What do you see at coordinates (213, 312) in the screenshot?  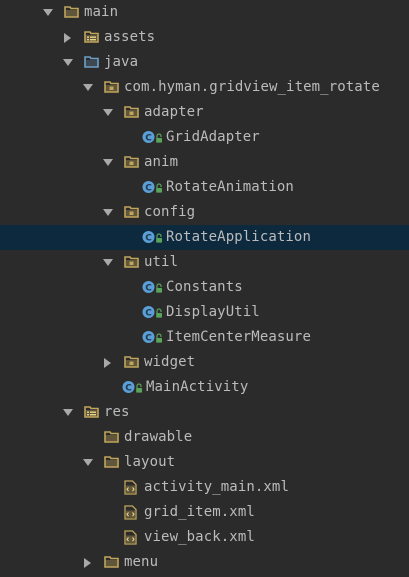 I see `tree-item-label: DisplayUtil` at bounding box center [213, 312].